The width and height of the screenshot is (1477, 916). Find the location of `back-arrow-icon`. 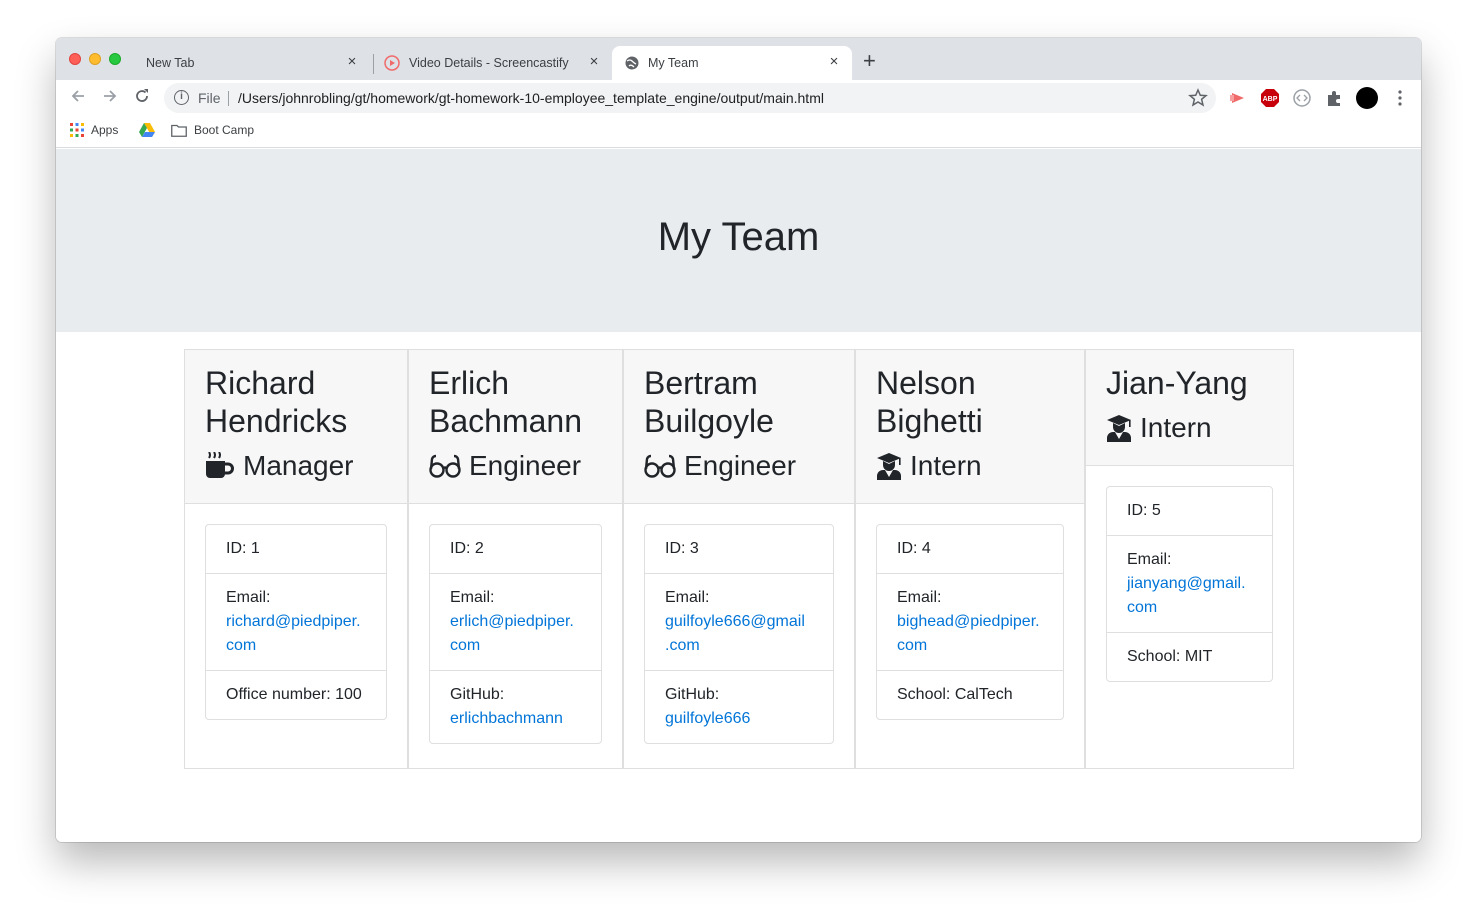

back-arrow-icon is located at coordinates (78, 98).